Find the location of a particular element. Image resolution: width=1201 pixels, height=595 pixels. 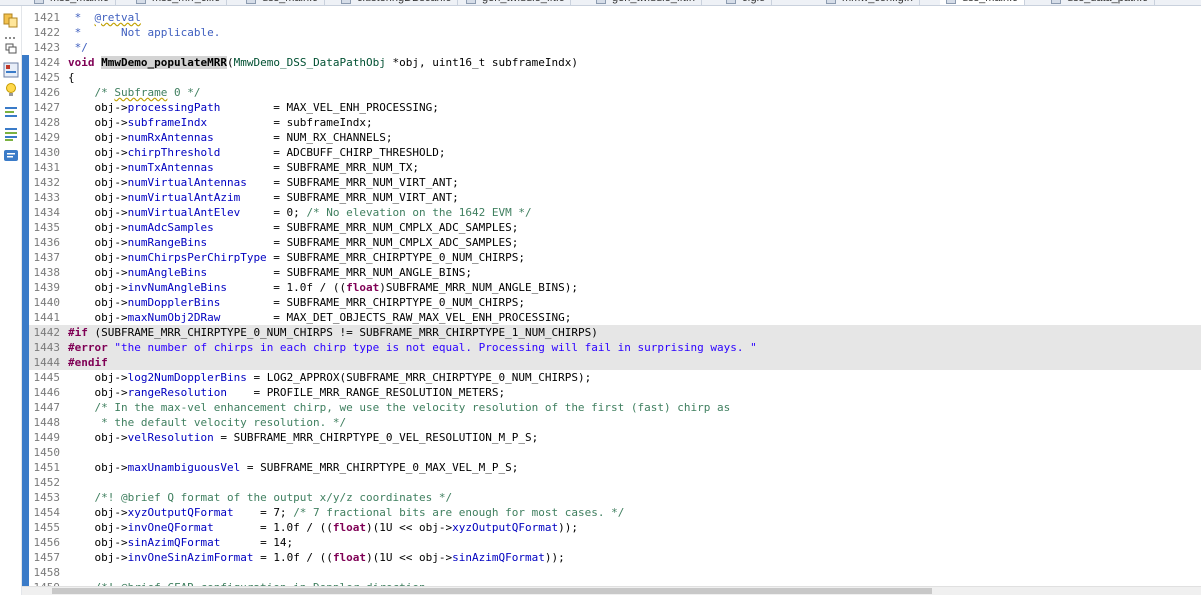

horizontal-scrollbar is located at coordinates (611, 590).